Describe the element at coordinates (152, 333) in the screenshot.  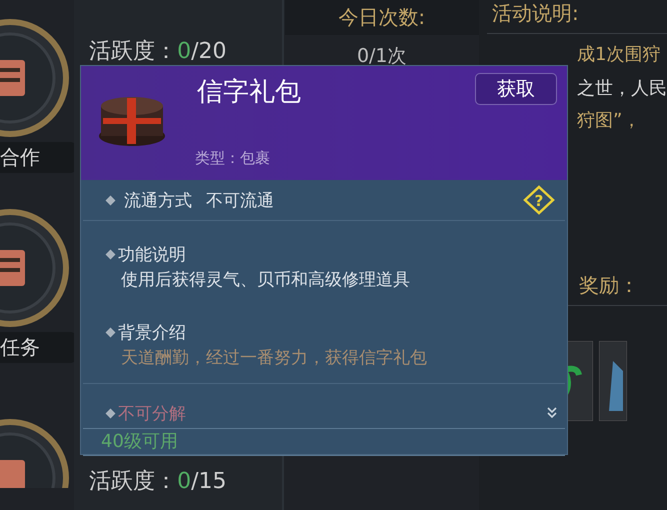
I see `section-title: 背景介绍` at that location.